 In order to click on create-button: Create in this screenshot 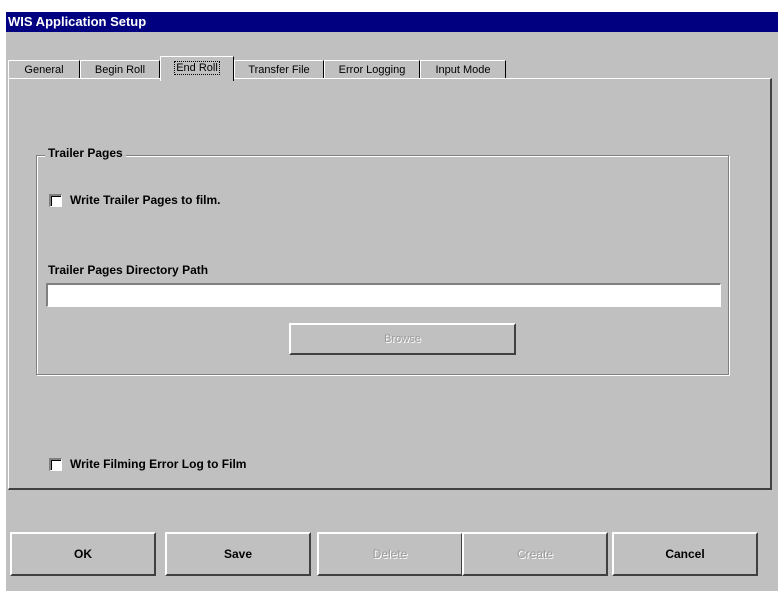, I will do `click(535, 554)`.